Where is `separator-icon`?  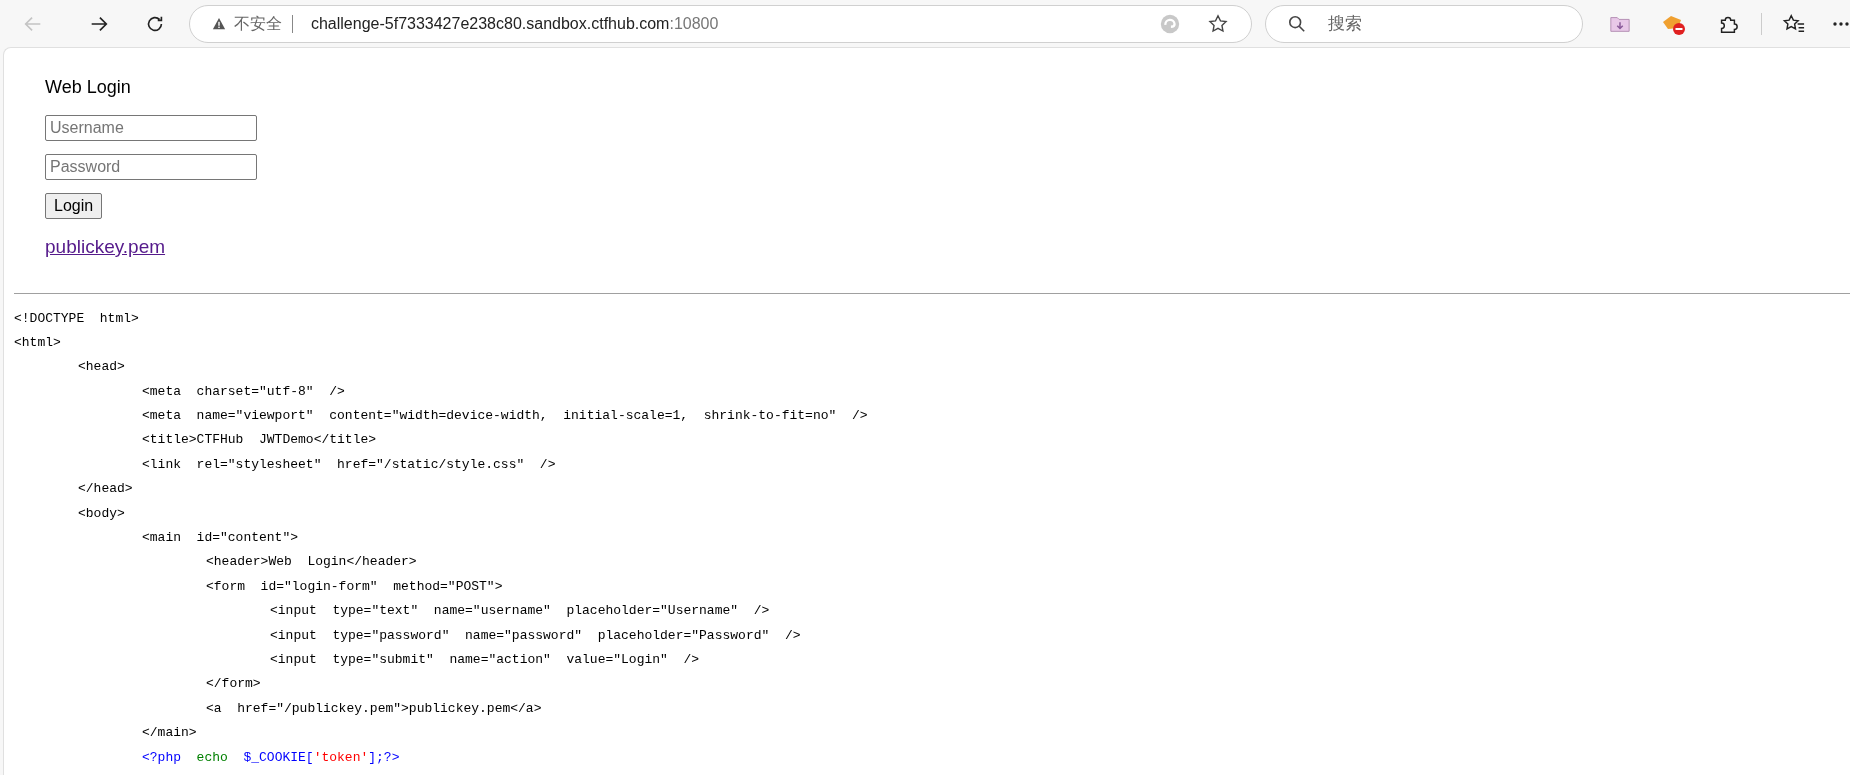
separator-icon is located at coordinates (292, 23).